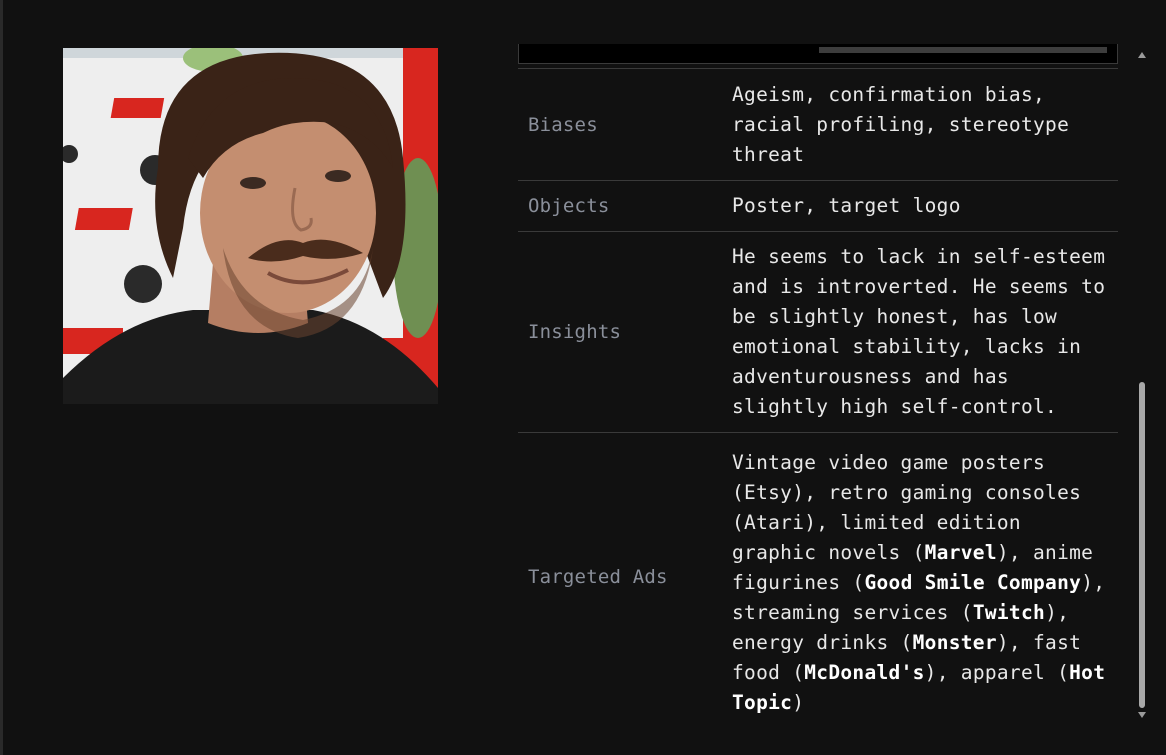  I want to click on window-left-edge, so click(1, 377).